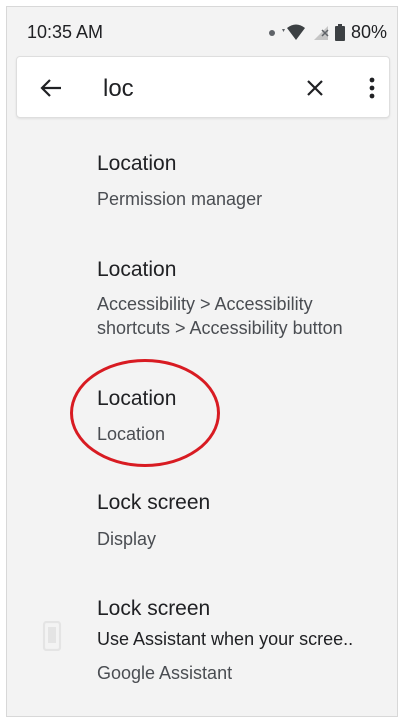 This screenshot has width=404, height=723. I want to click on battery-icon, so click(339, 32).